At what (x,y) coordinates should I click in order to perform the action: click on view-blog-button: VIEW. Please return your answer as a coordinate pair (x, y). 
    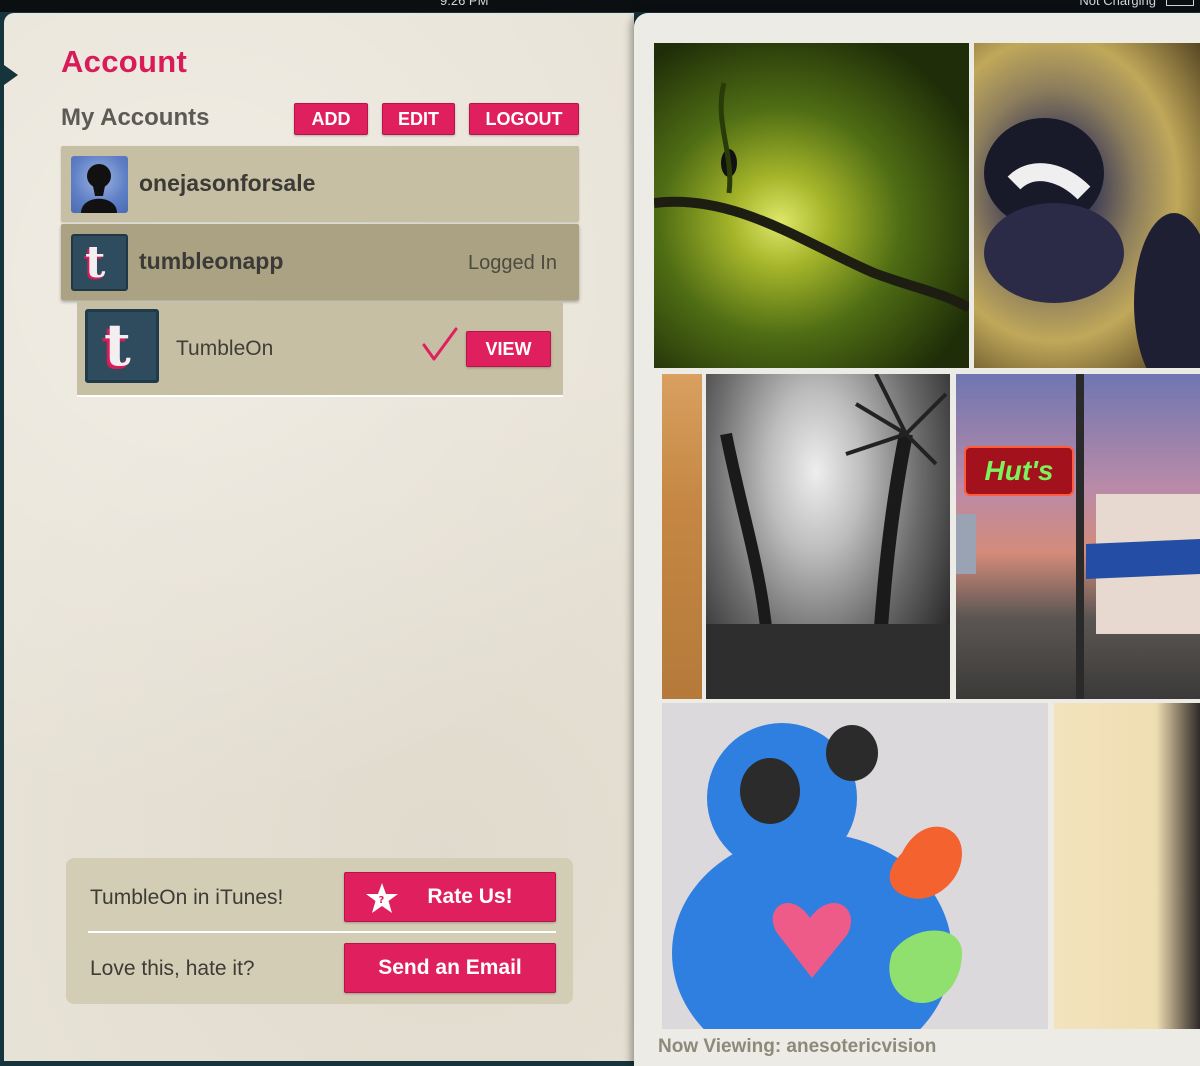
    Looking at the image, I should click on (508, 349).